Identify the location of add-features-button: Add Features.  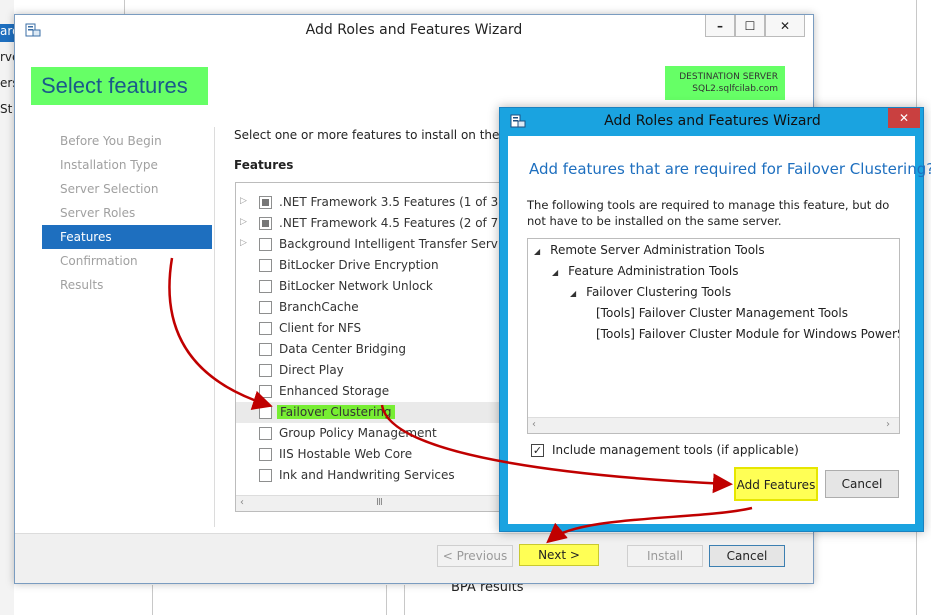
(776, 484).